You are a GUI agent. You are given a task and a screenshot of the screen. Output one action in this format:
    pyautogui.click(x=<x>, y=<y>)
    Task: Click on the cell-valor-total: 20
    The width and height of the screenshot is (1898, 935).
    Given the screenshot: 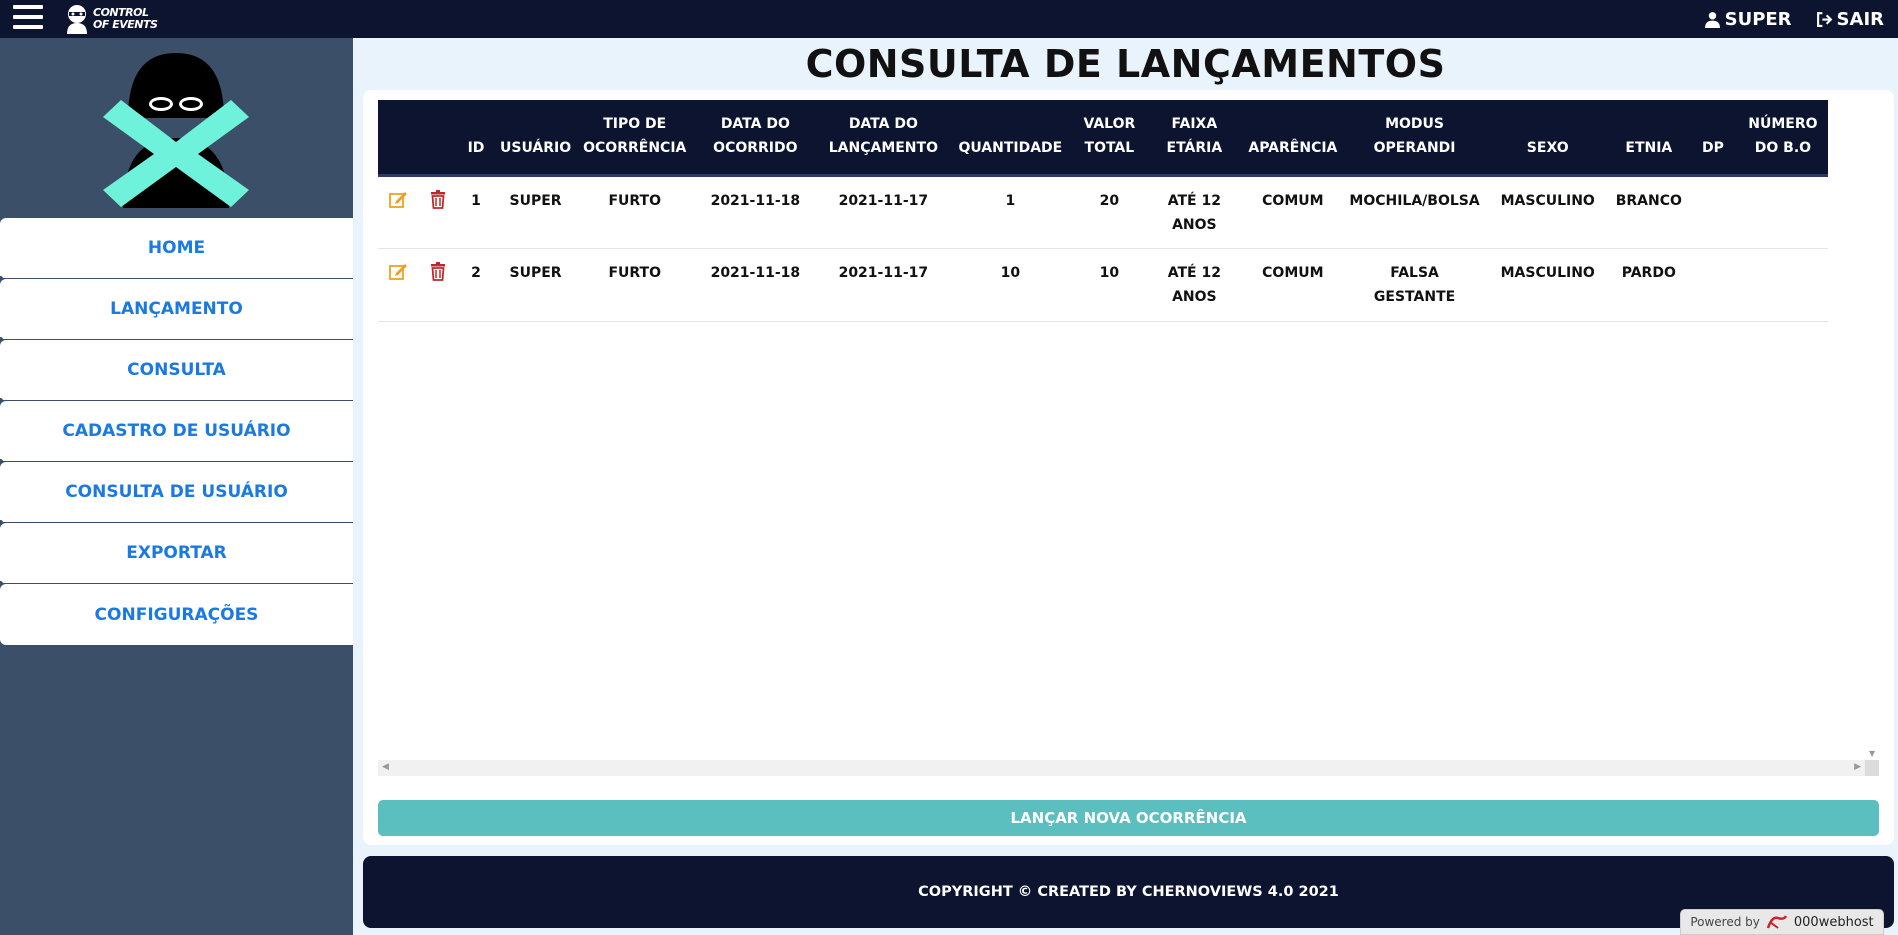 What is the action you would take?
    pyautogui.click(x=1109, y=212)
    